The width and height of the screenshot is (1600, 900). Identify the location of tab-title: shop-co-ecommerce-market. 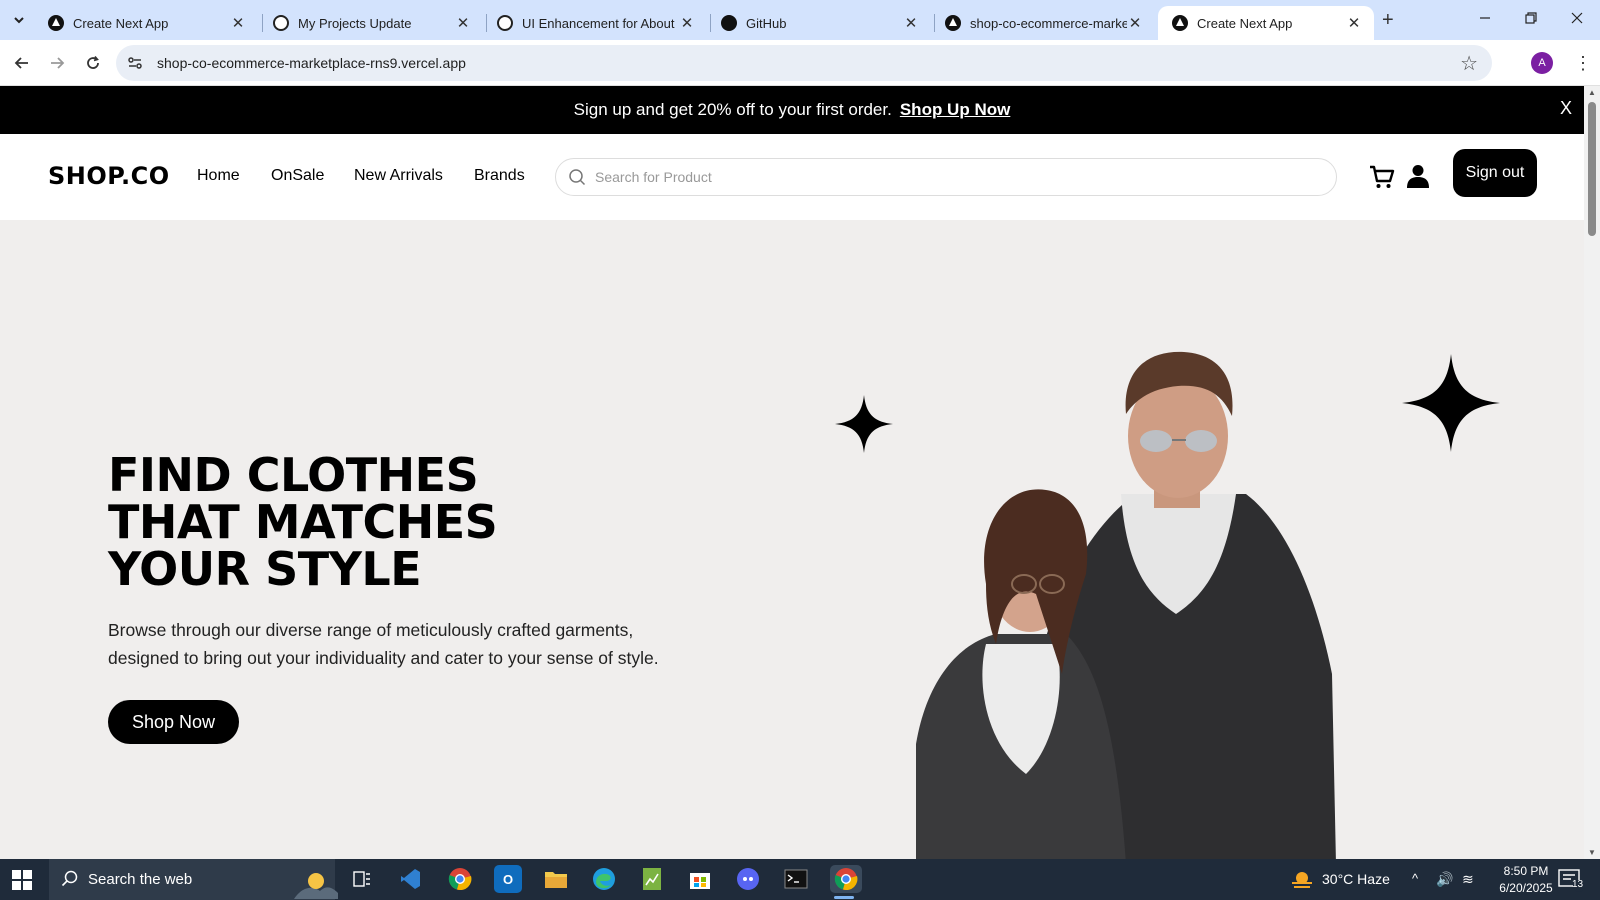
(1048, 23).